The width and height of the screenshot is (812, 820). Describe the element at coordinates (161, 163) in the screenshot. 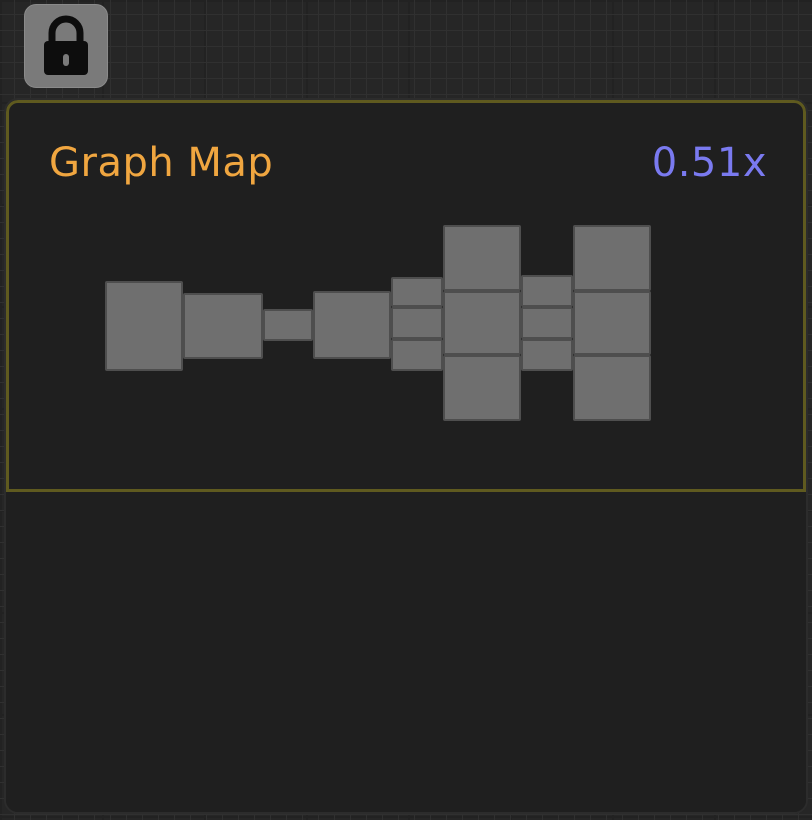

I see `graph-map-title: Graph Map` at that location.